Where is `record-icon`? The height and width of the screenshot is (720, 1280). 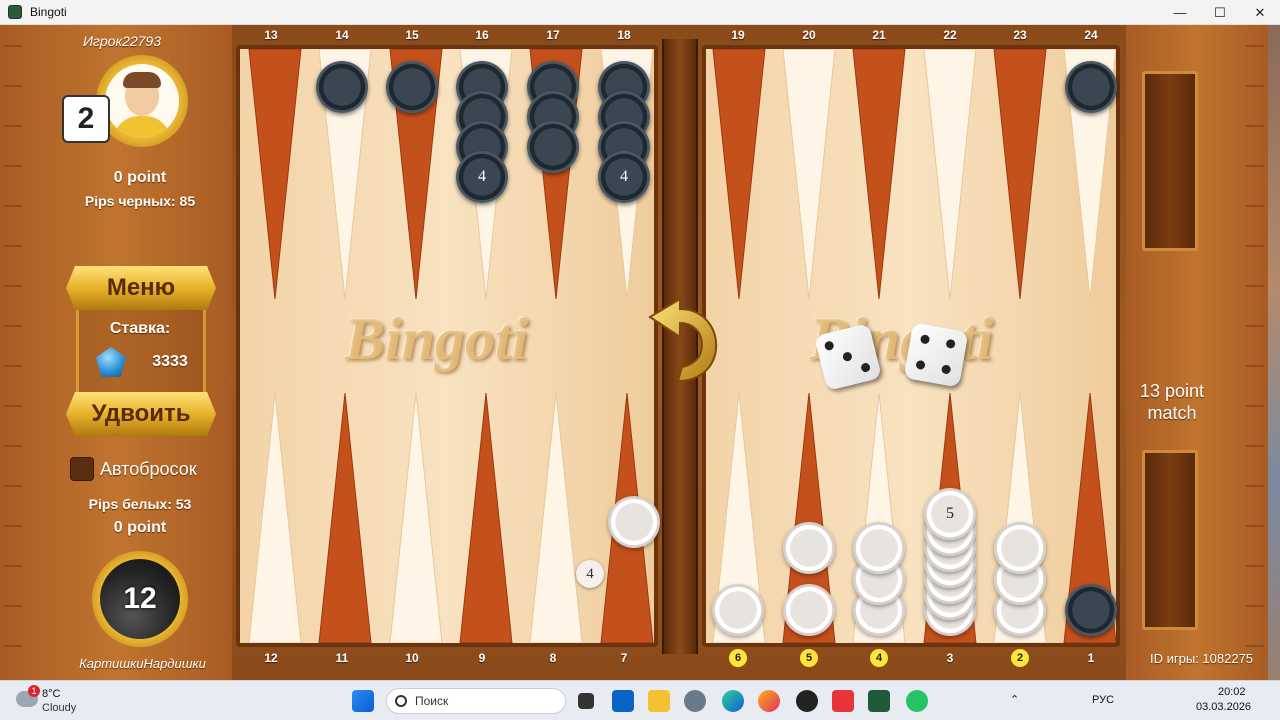
record-icon is located at coordinates (807, 701).